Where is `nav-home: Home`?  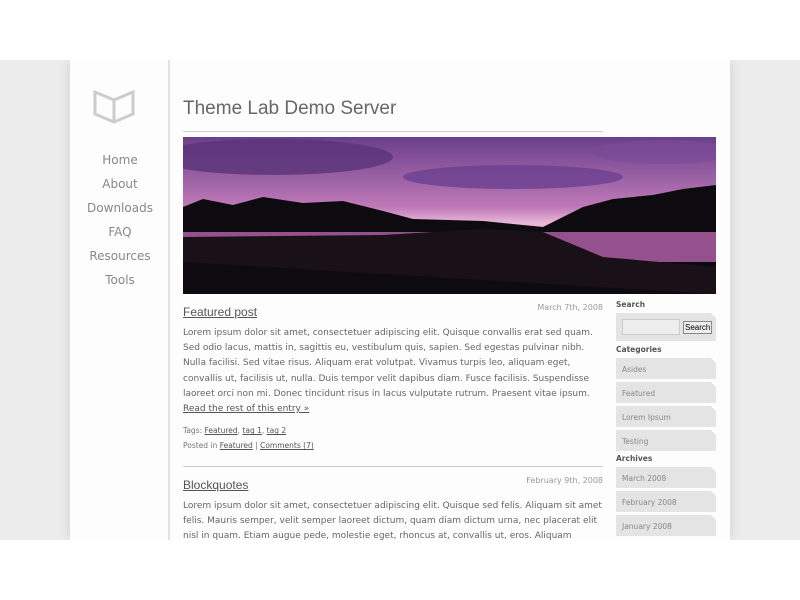 nav-home: Home is located at coordinates (120, 160).